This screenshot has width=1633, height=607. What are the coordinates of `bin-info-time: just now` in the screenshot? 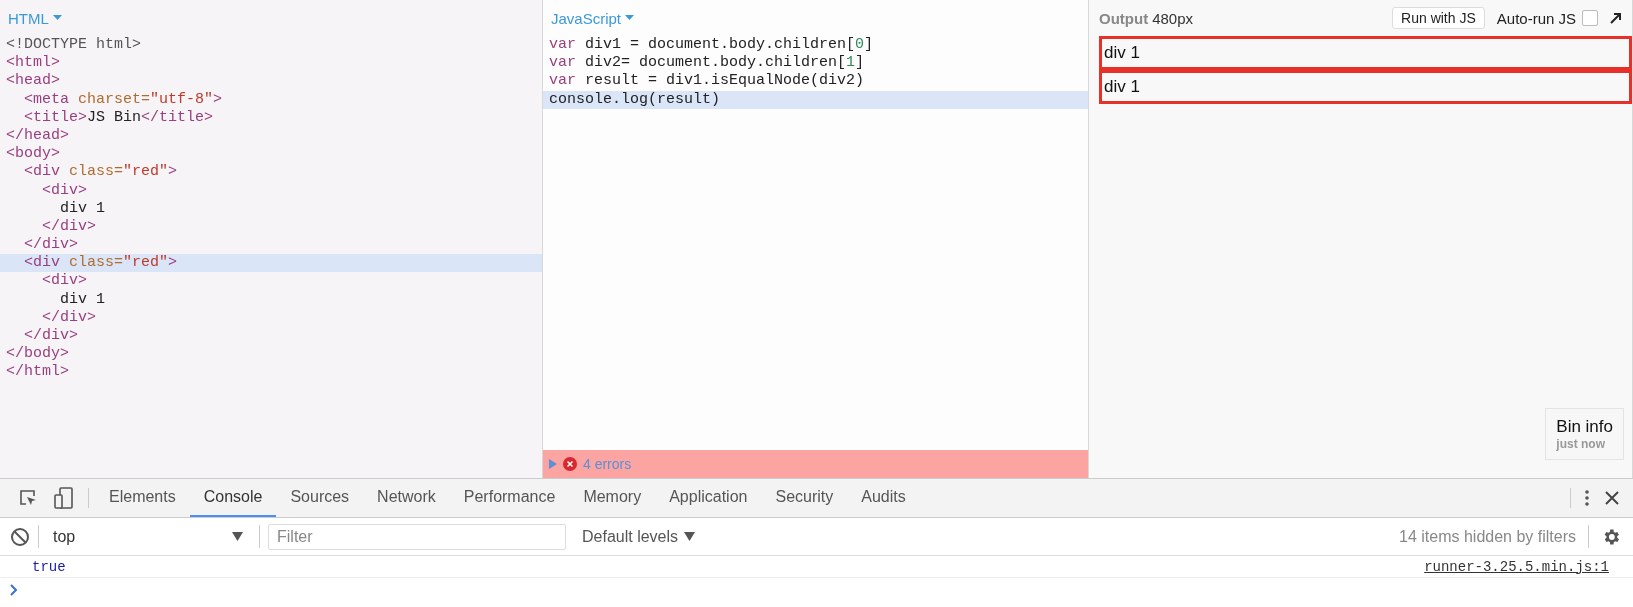 It's located at (1581, 444).